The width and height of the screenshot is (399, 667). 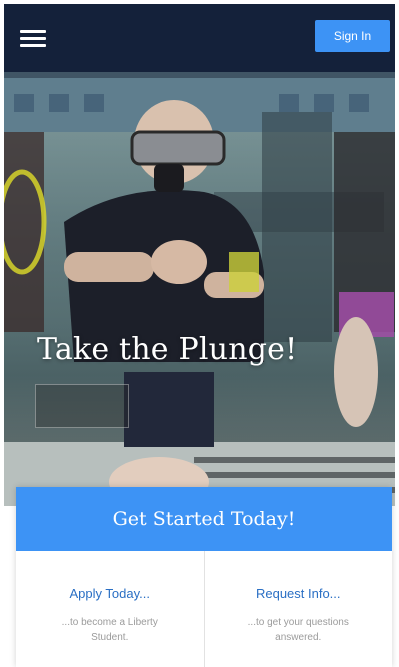 What do you see at coordinates (298, 630) in the screenshot?
I see `request-info-description: ...to get your questions answered.` at bounding box center [298, 630].